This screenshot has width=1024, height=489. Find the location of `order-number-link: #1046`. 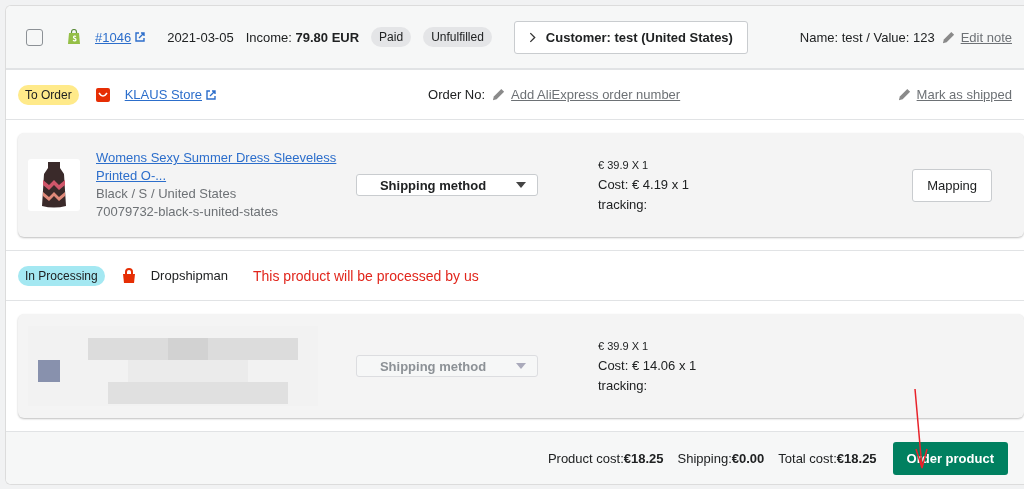

order-number-link: #1046 is located at coordinates (113, 37).